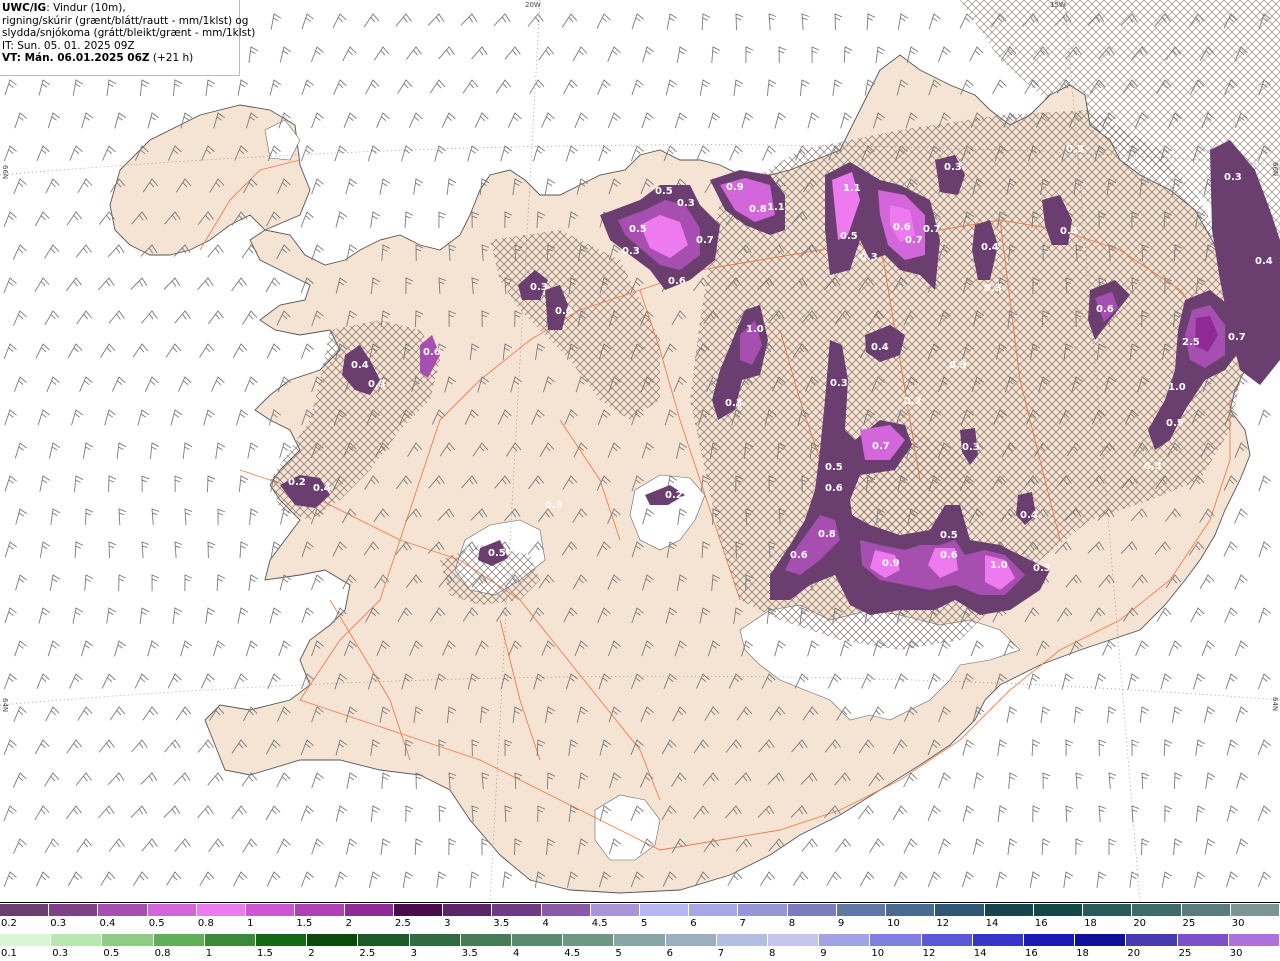  I want to click on rain-tick-label: 4.5, so click(572, 953).